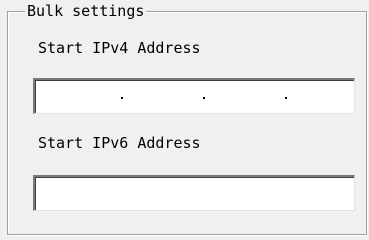 Image resolution: width=369 pixels, height=240 pixels. I want to click on start-ipv6-label: Start IPv6 Address, so click(119, 143).